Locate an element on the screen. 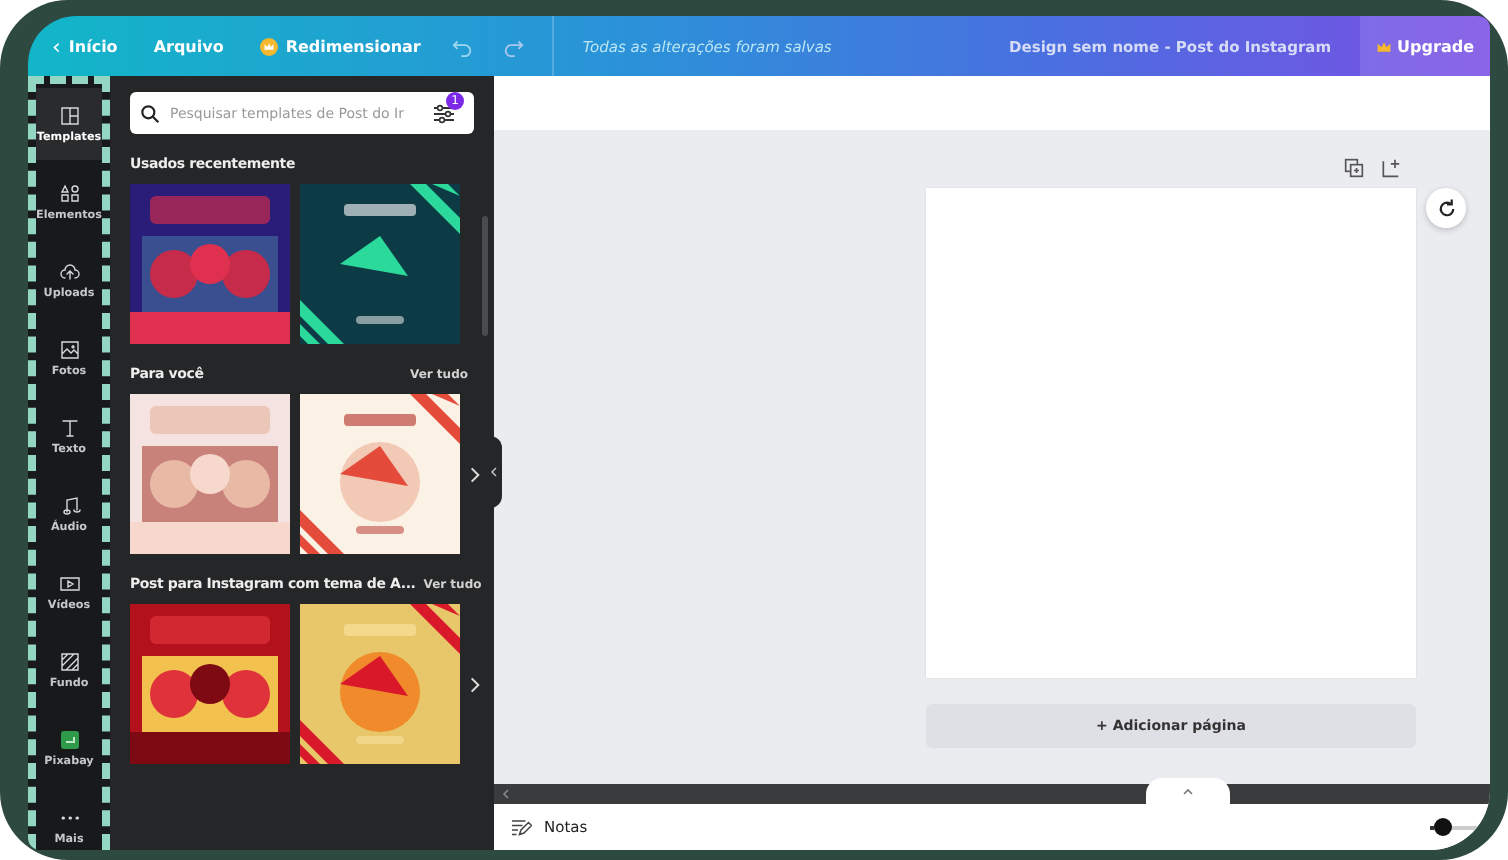  pages-toggle-tab is located at coordinates (1188, 791).